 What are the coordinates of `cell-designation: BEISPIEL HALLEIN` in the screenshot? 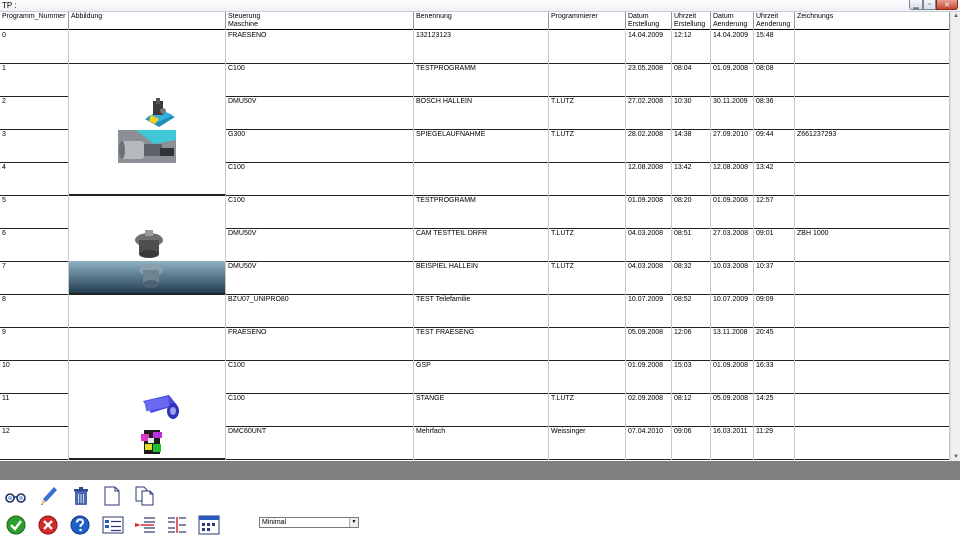 It's located at (481, 278).